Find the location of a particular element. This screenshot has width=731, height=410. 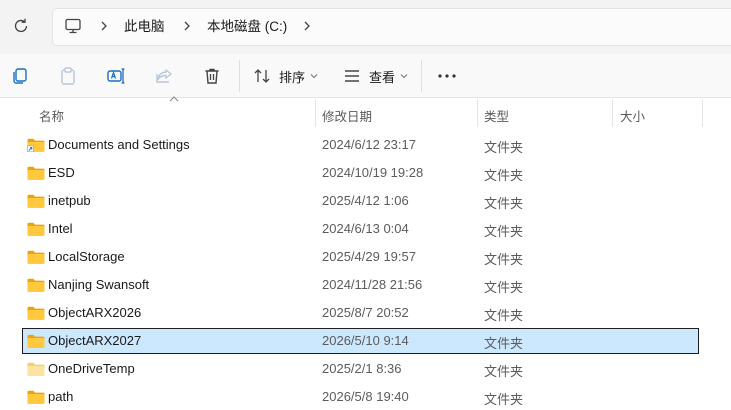

paste-icon is located at coordinates (68, 76).